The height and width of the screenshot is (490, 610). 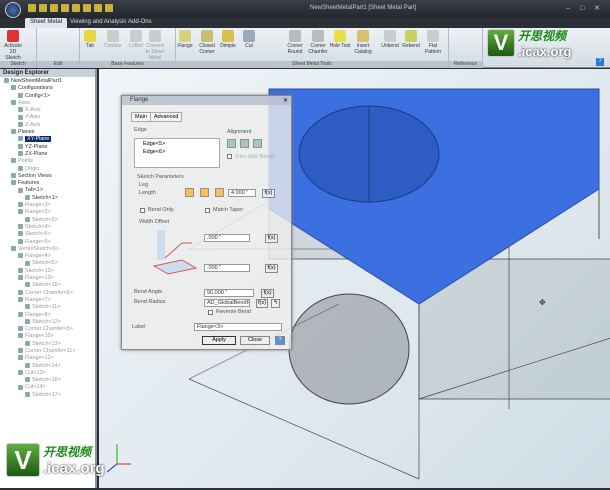 I want to click on tree-item: Flange<5>, so click(x=47, y=242).